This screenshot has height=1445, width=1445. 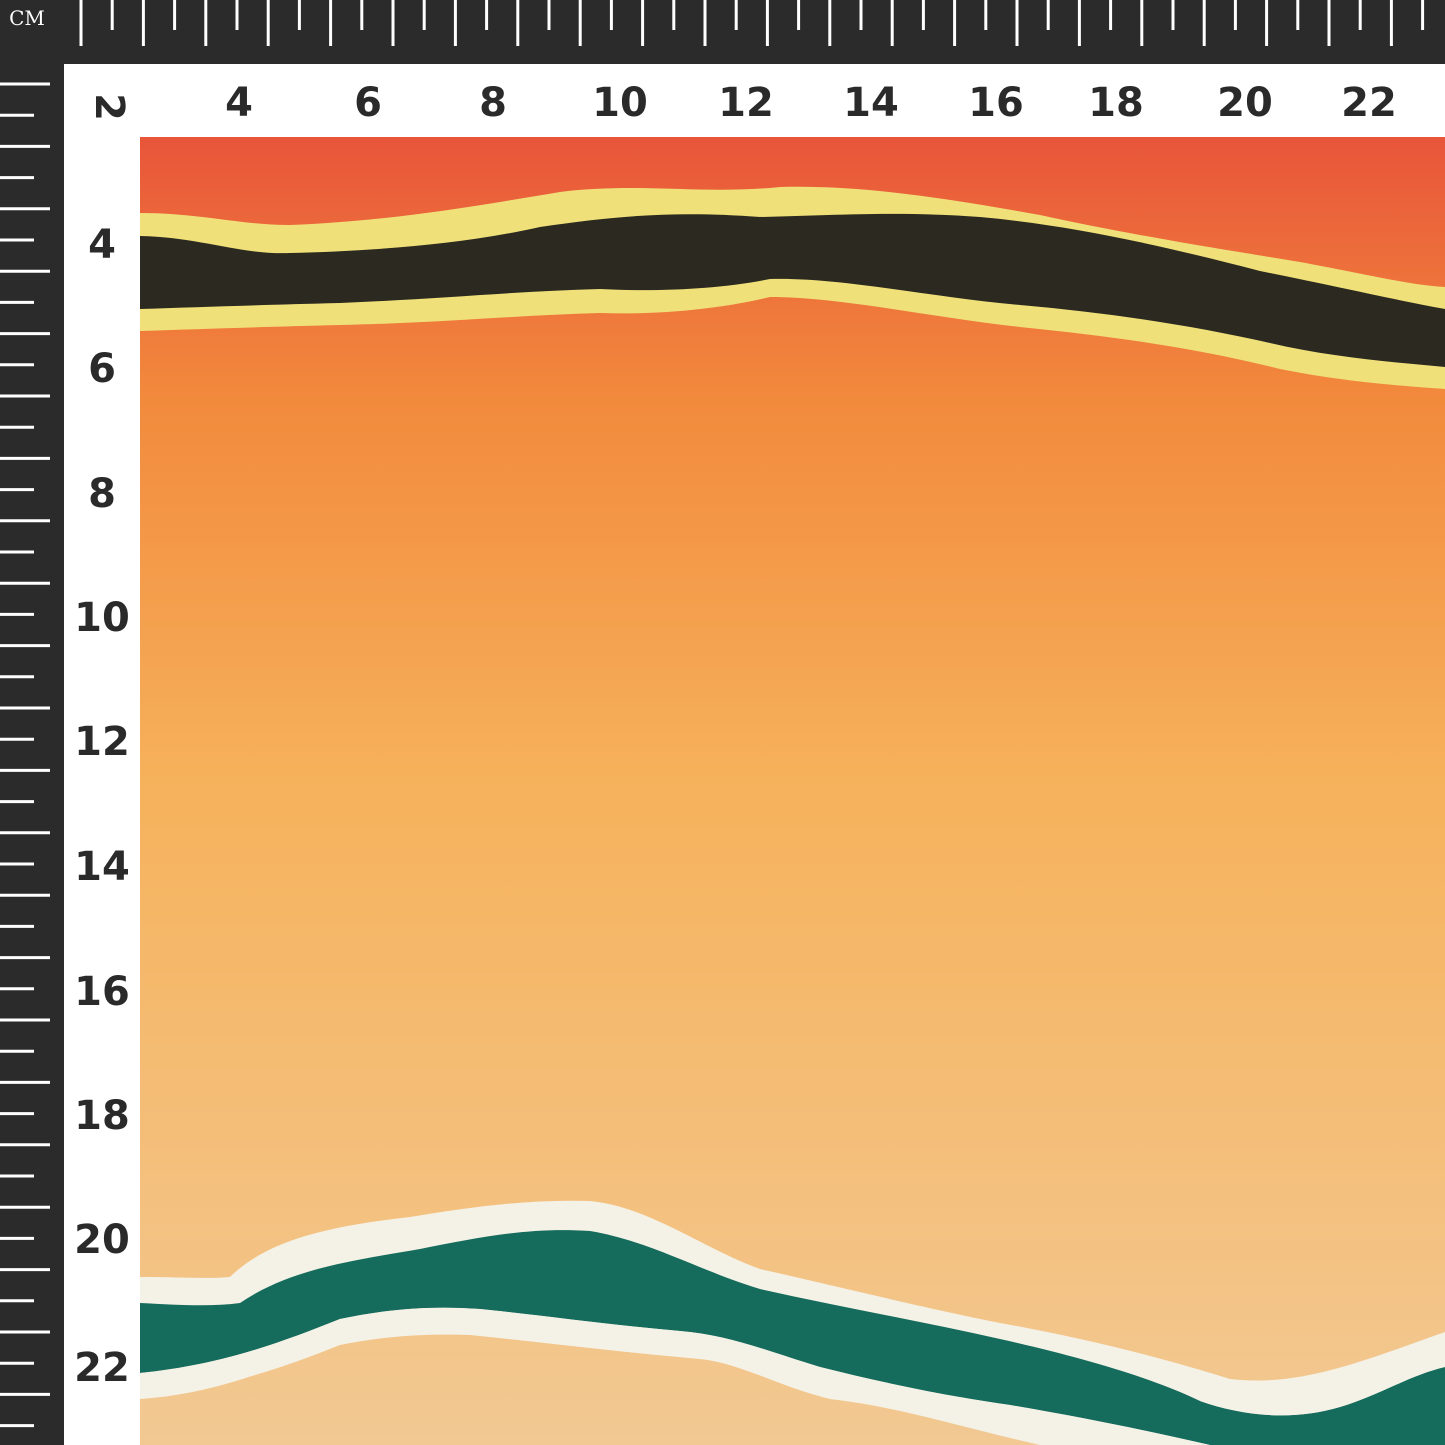 I want to click on top-number: 8, so click(x=493, y=103).